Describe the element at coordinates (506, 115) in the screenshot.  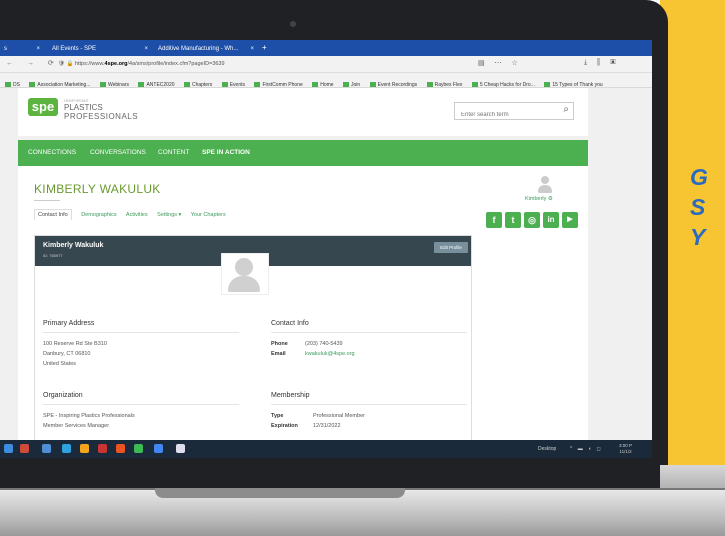
I see `search-input` at that location.